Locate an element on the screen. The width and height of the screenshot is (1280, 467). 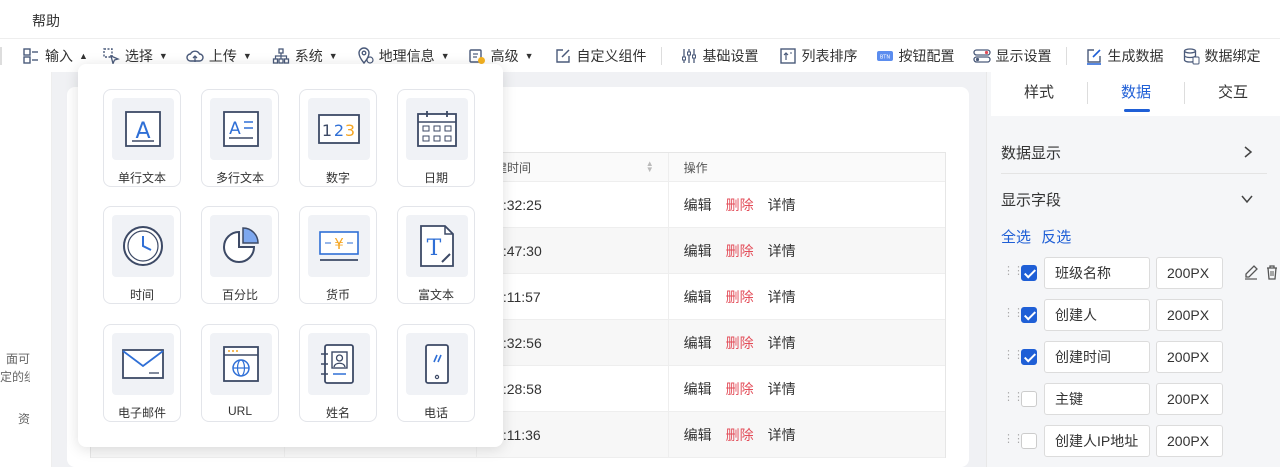
select-icon is located at coordinates (111, 56).